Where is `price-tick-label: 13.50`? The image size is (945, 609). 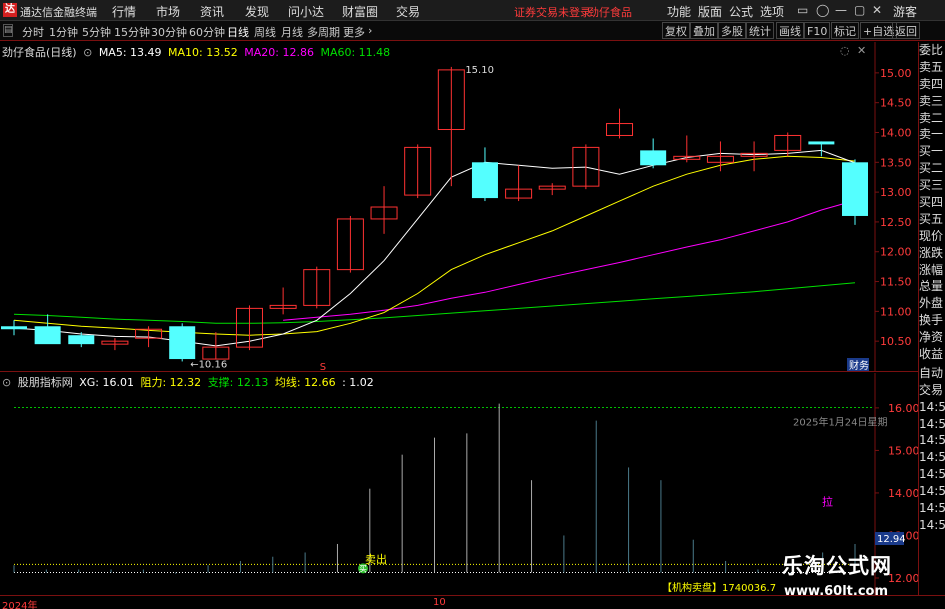
price-tick-label: 13.50 is located at coordinates (896, 162).